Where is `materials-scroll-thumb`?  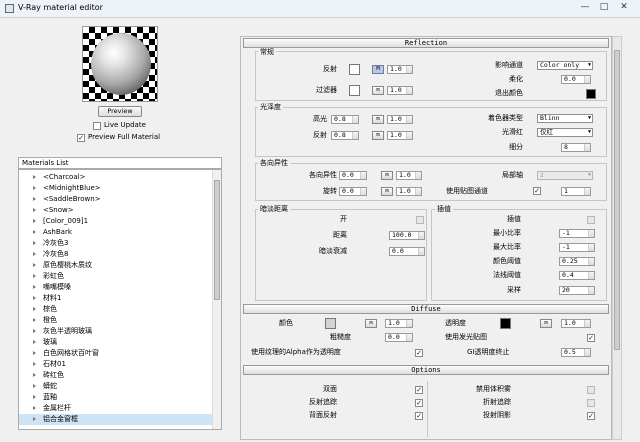 materials-scroll-thumb is located at coordinates (217, 240).